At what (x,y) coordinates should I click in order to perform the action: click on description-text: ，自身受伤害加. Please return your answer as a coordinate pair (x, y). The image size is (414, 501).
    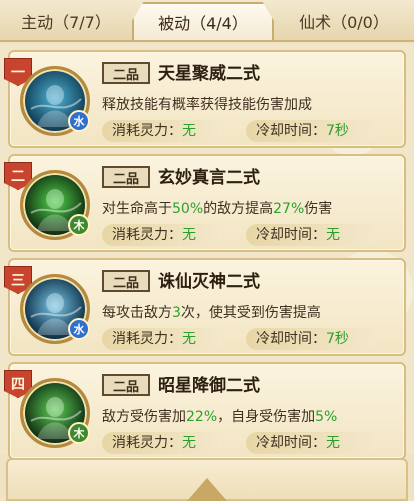
    Looking at the image, I should click on (266, 417).